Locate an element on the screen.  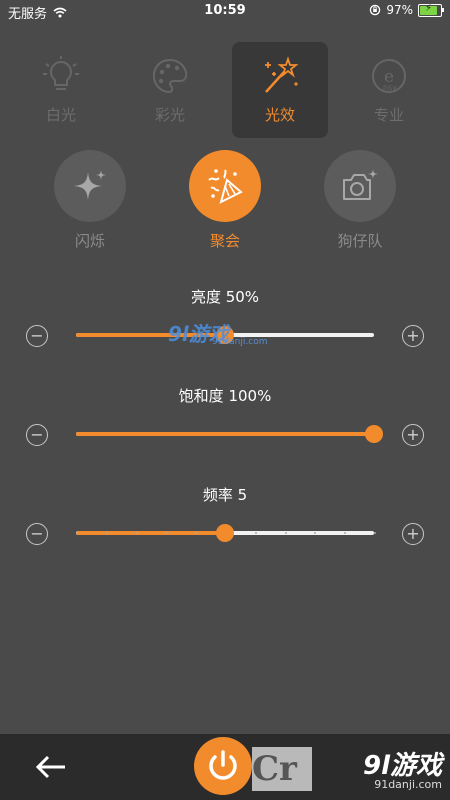
brand-watermark: 9l游戏 91danji.com is located at coordinates (402, 768).